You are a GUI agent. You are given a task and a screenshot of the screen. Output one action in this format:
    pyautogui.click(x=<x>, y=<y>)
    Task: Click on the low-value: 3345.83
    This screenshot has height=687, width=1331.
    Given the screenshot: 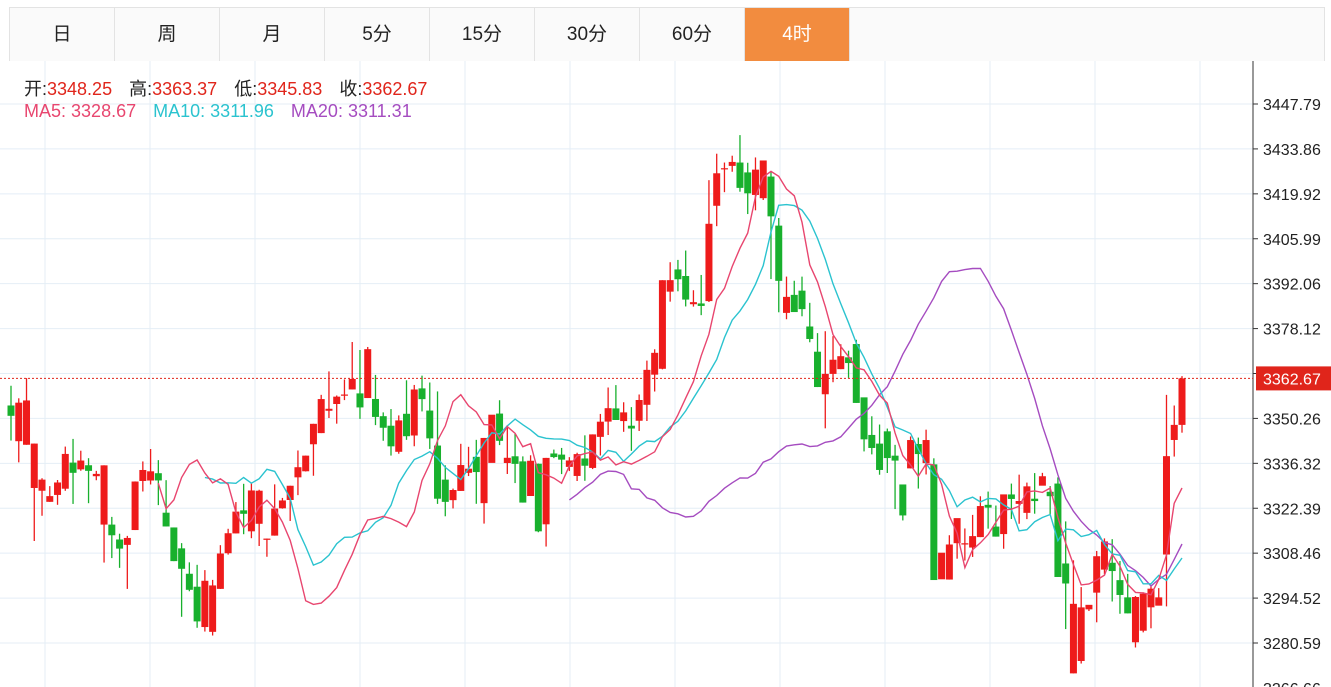 What is the action you would take?
    pyautogui.click(x=290, y=89)
    